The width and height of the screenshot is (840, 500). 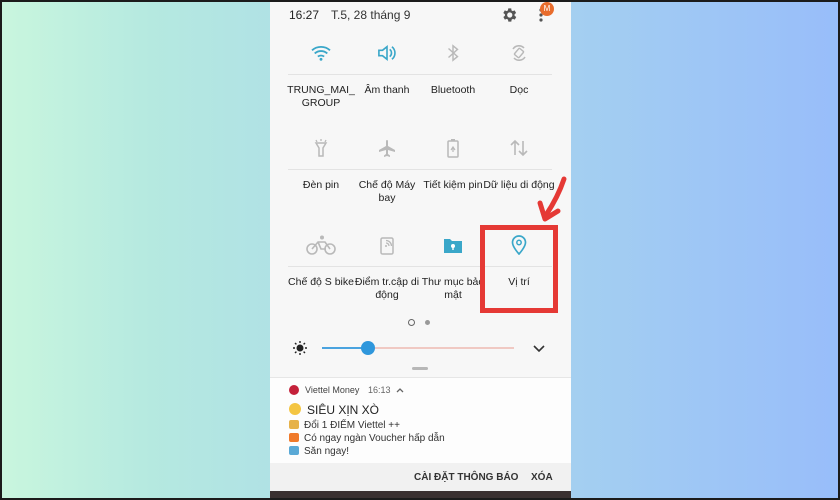 I want to click on notification-line: Có ngay ngàn Voucher hấp dẫn, so click(x=367, y=438).